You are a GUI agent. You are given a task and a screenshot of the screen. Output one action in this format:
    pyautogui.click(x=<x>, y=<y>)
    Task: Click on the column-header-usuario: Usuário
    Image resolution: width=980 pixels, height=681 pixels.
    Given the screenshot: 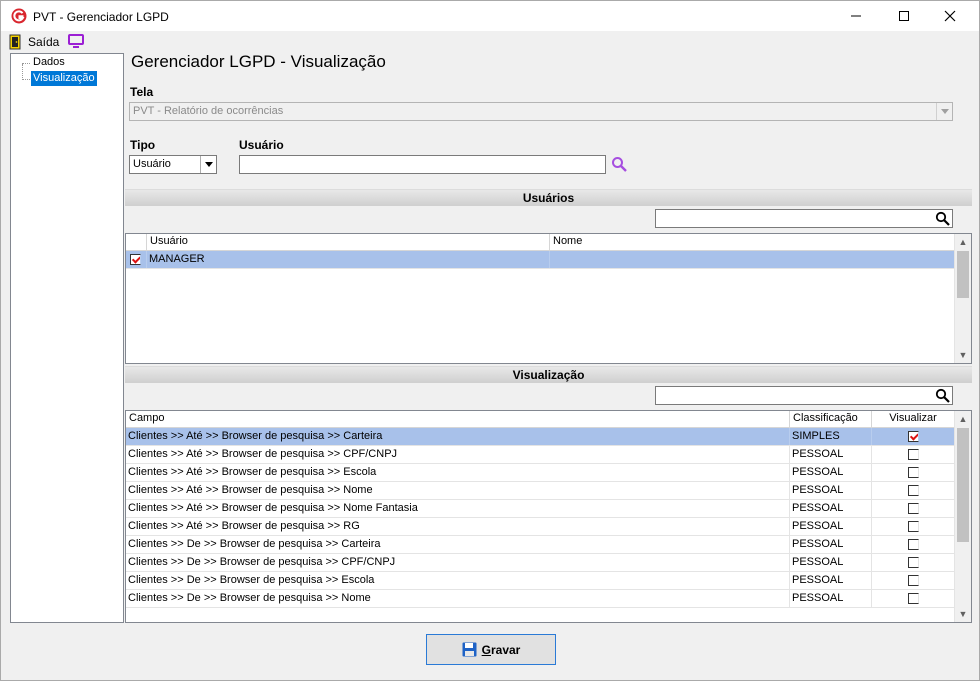 What is the action you would take?
    pyautogui.click(x=348, y=242)
    